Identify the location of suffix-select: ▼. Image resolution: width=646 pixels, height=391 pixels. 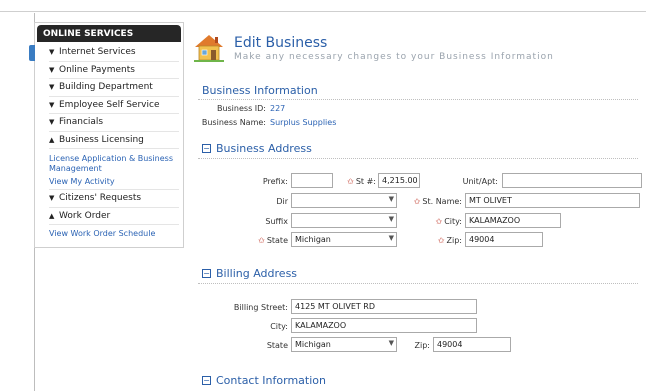
(344, 220).